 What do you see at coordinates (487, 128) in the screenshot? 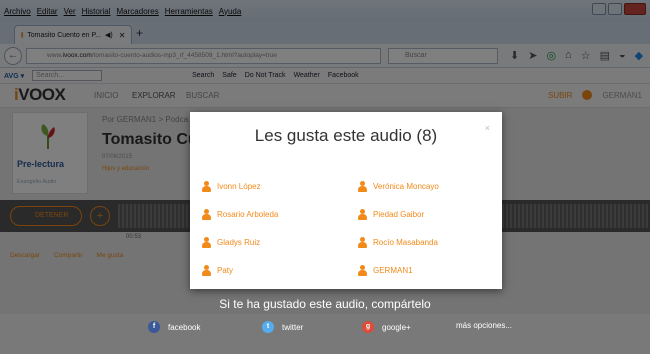
I see `close-modal-button: ×` at bounding box center [487, 128].